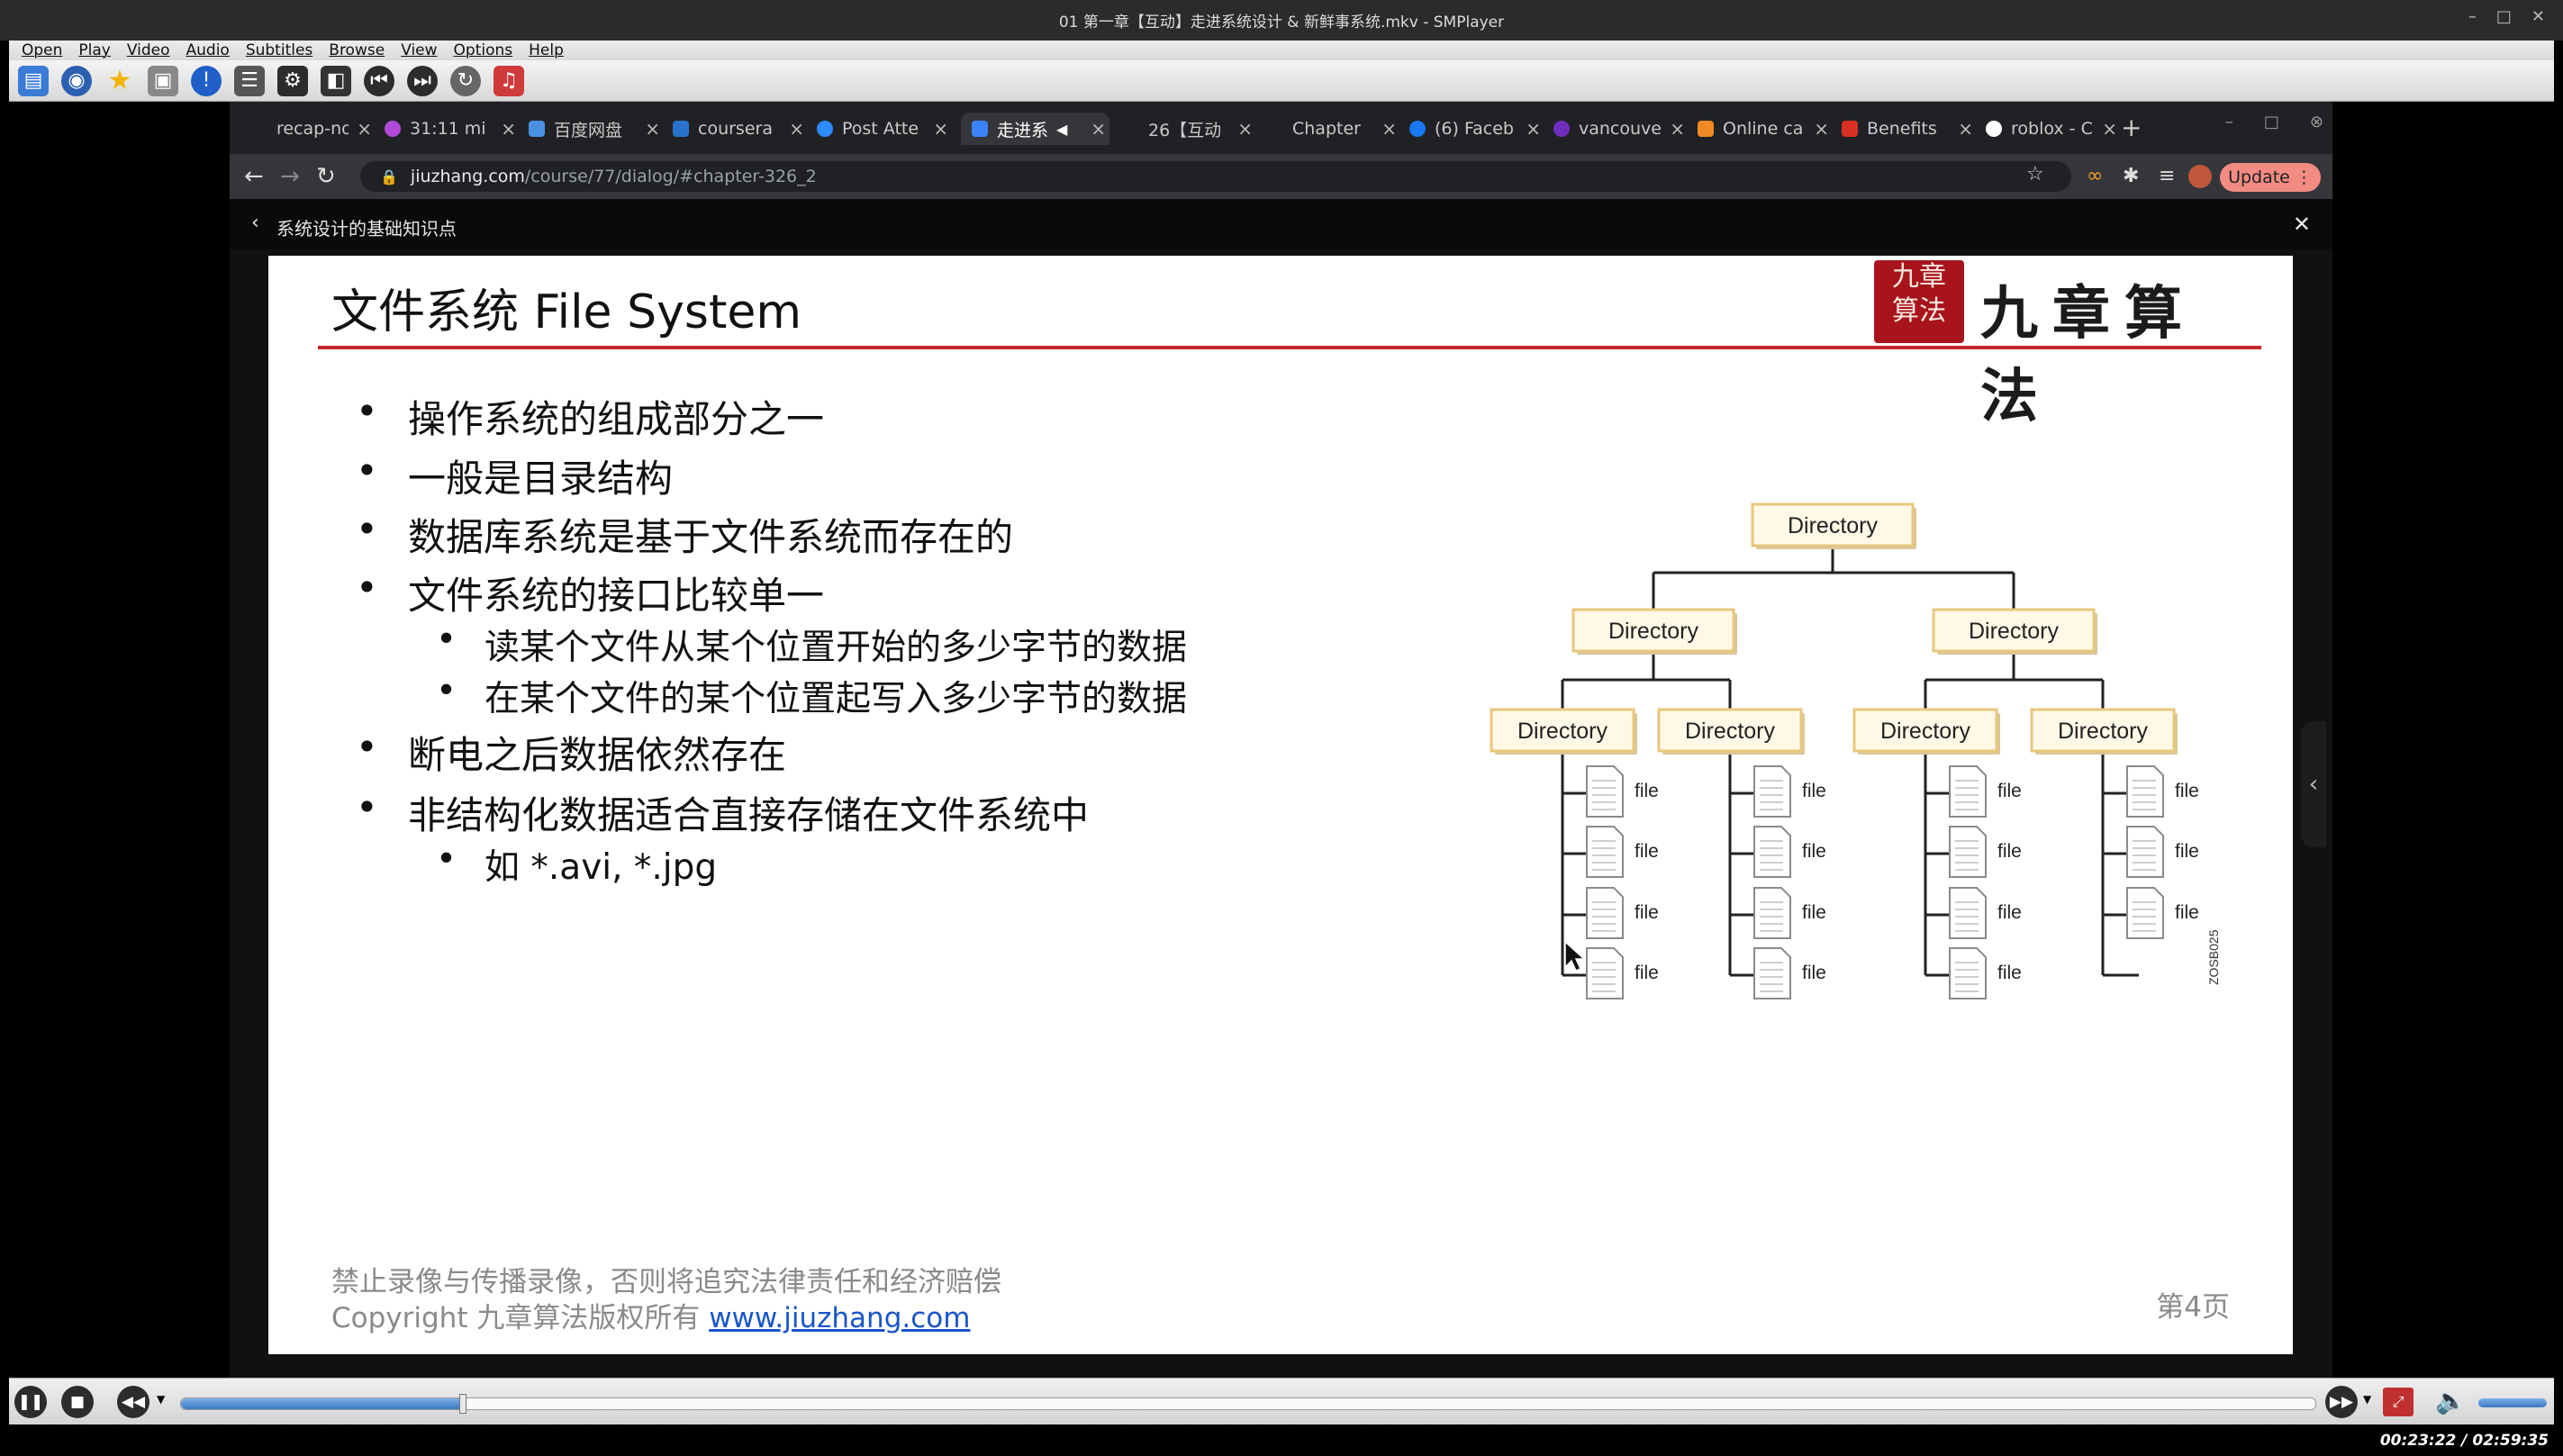 The image size is (2563, 1456). I want to click on equalizer-icon: ♫, so click(509, 80).